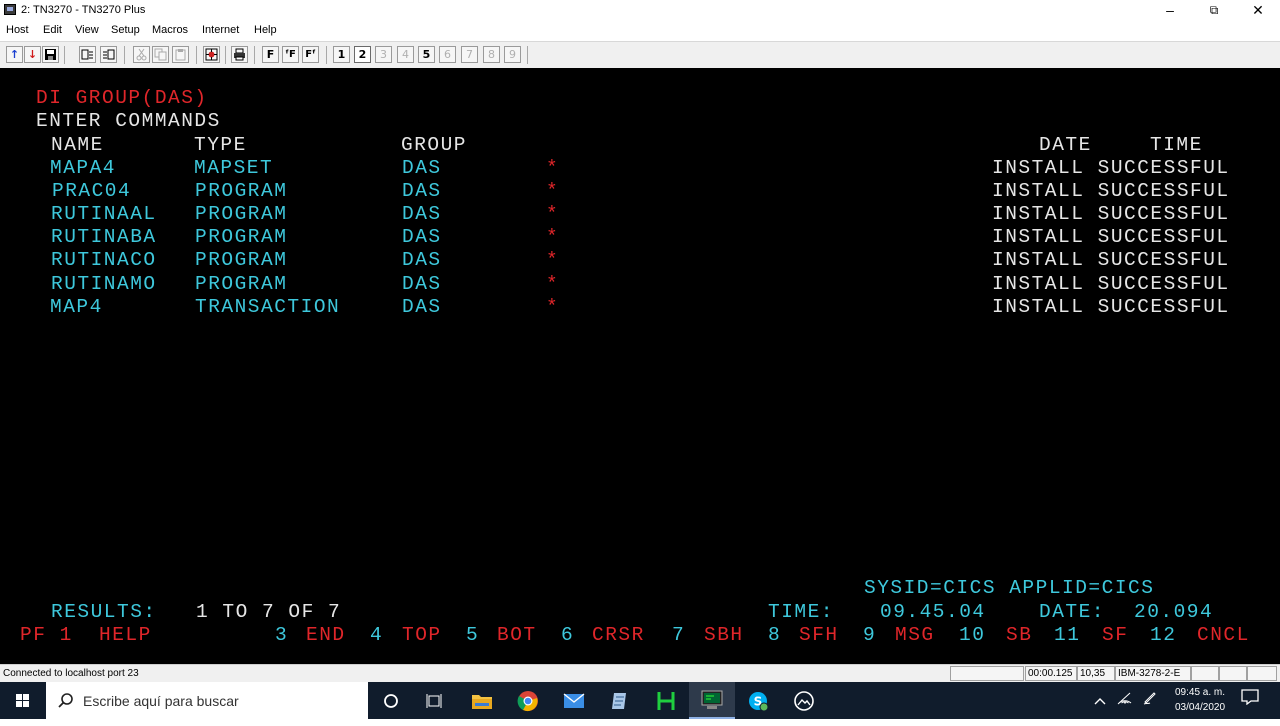 The width and height of the screenshot is (1280, 726). Describe the element at coordinates (125, 635) in the screenshot. I see `pf1-label: HELP` at that location.